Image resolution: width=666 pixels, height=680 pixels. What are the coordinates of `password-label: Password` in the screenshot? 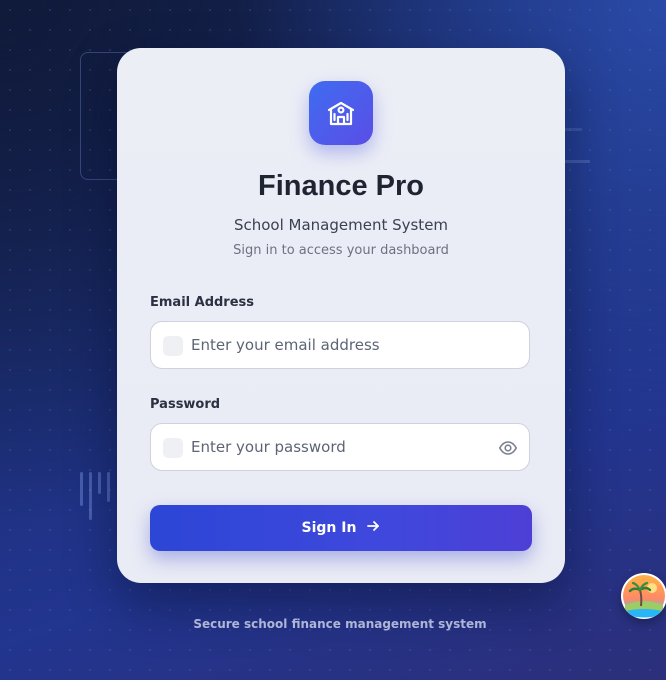 It's located at (185, 404).